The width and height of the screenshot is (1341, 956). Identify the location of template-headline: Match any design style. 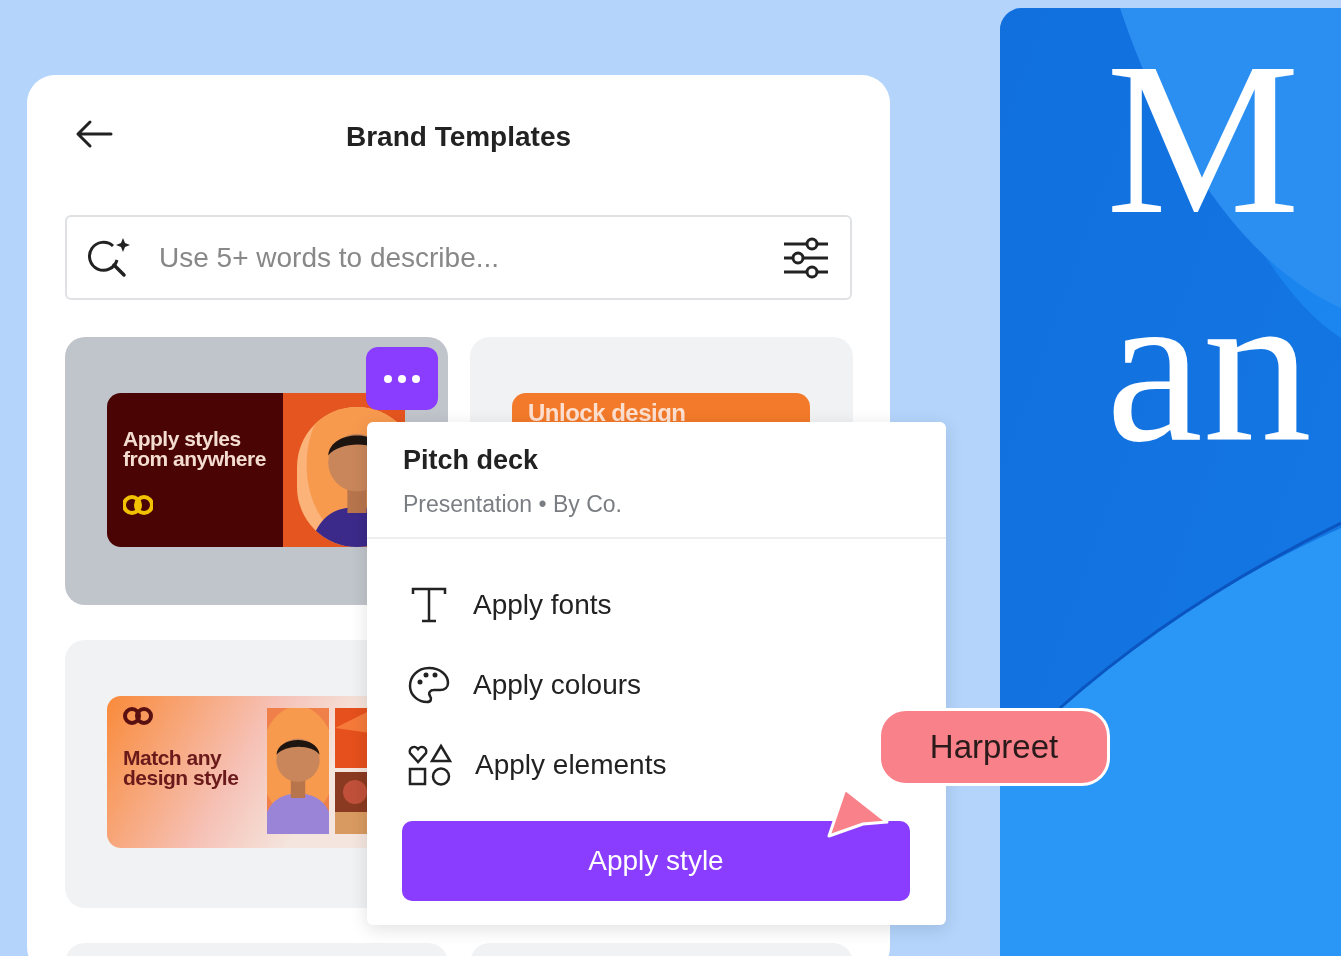
(181, 768).